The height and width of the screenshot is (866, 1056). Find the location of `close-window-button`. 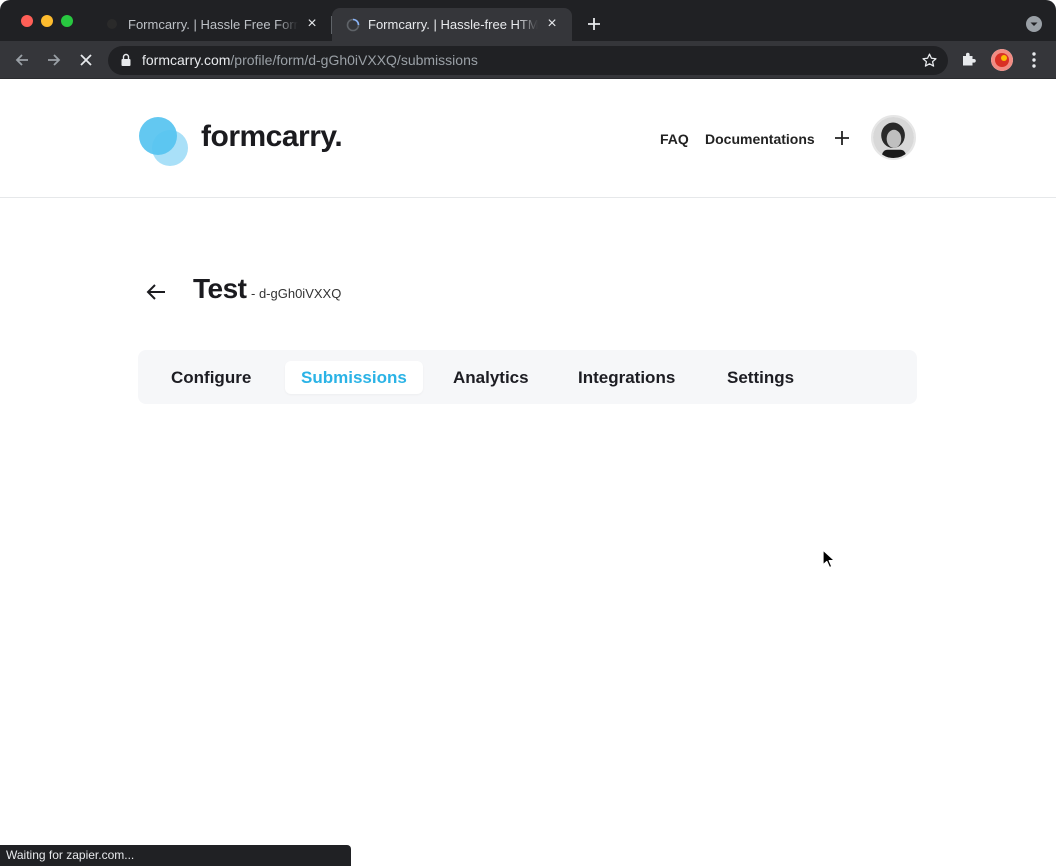

close-window-button is located at coordinates (27, 21).